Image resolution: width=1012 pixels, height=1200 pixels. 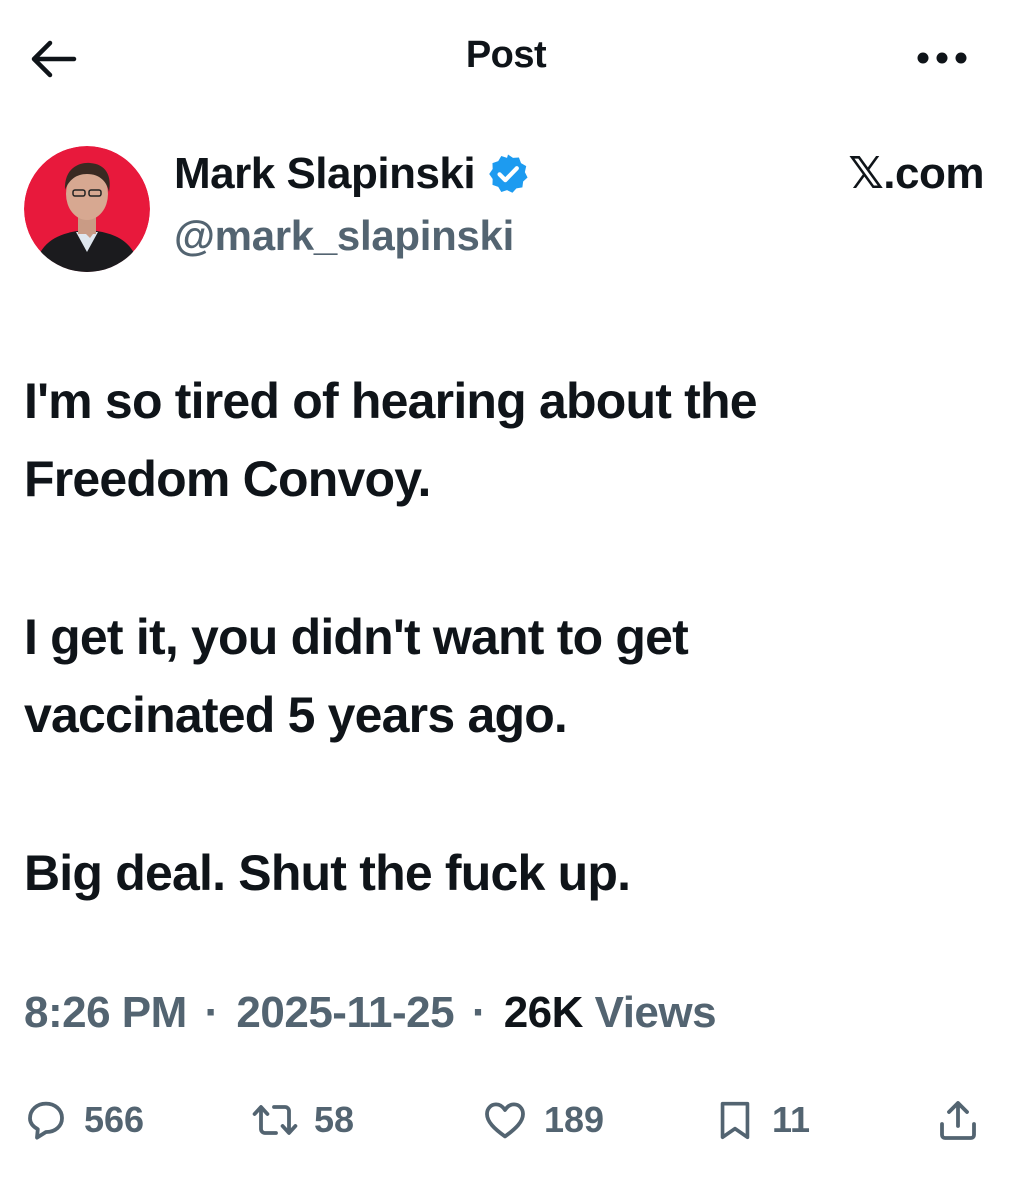 What do you see at coordinates (302, 1120) in the screenshot?
I see `repost-button: 58` at bounding box center [302, 1120].